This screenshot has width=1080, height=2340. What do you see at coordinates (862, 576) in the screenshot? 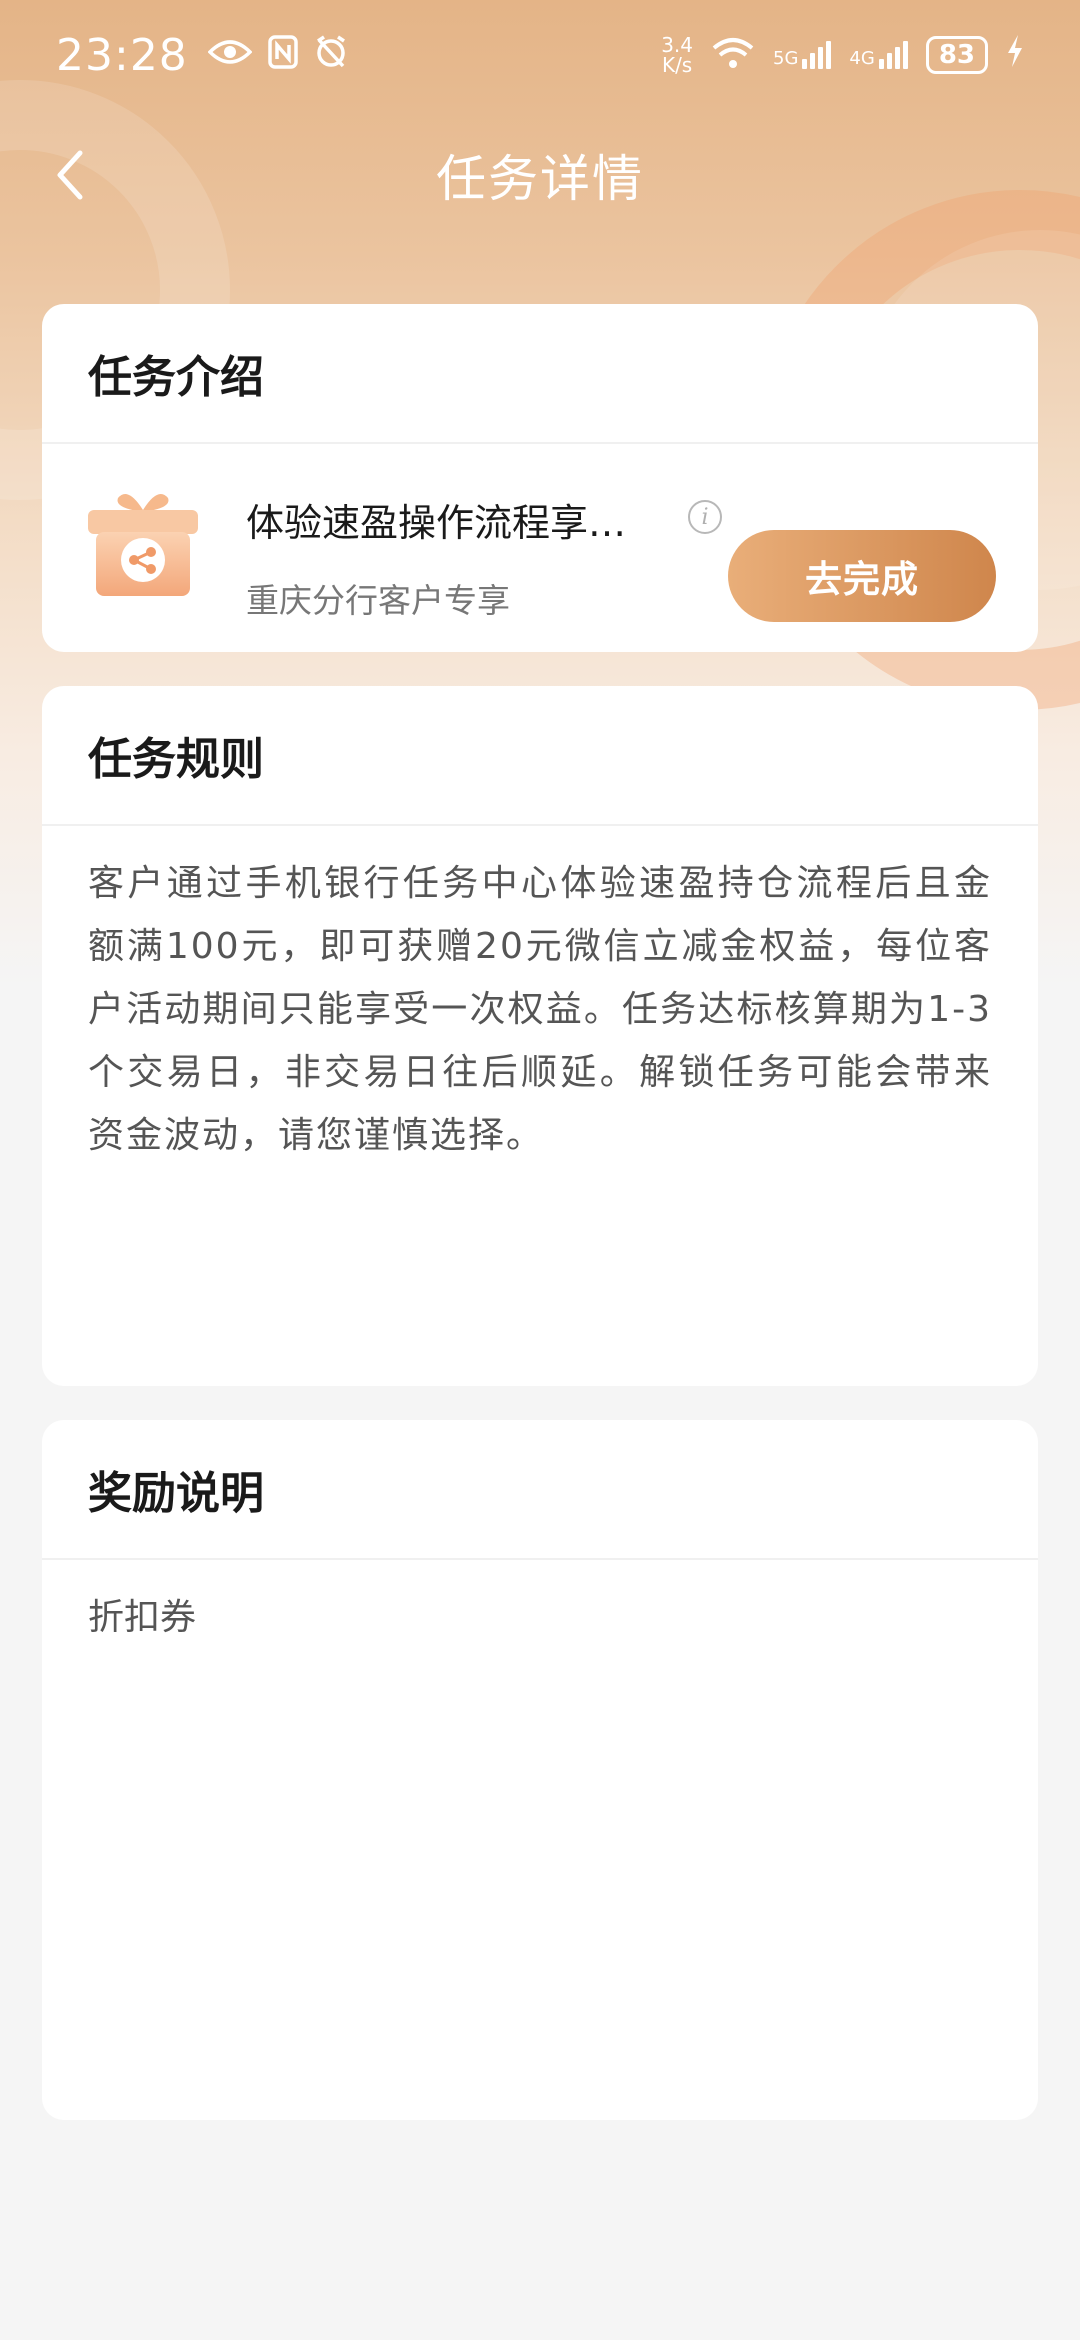
I see `complete-task-button: 去完成` at bounding box center [862, 576].